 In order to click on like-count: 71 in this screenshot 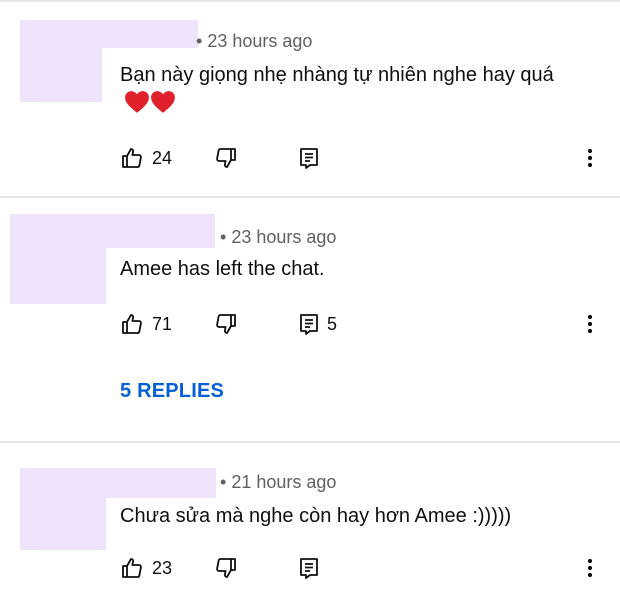, I will do `click(162, 324)`.